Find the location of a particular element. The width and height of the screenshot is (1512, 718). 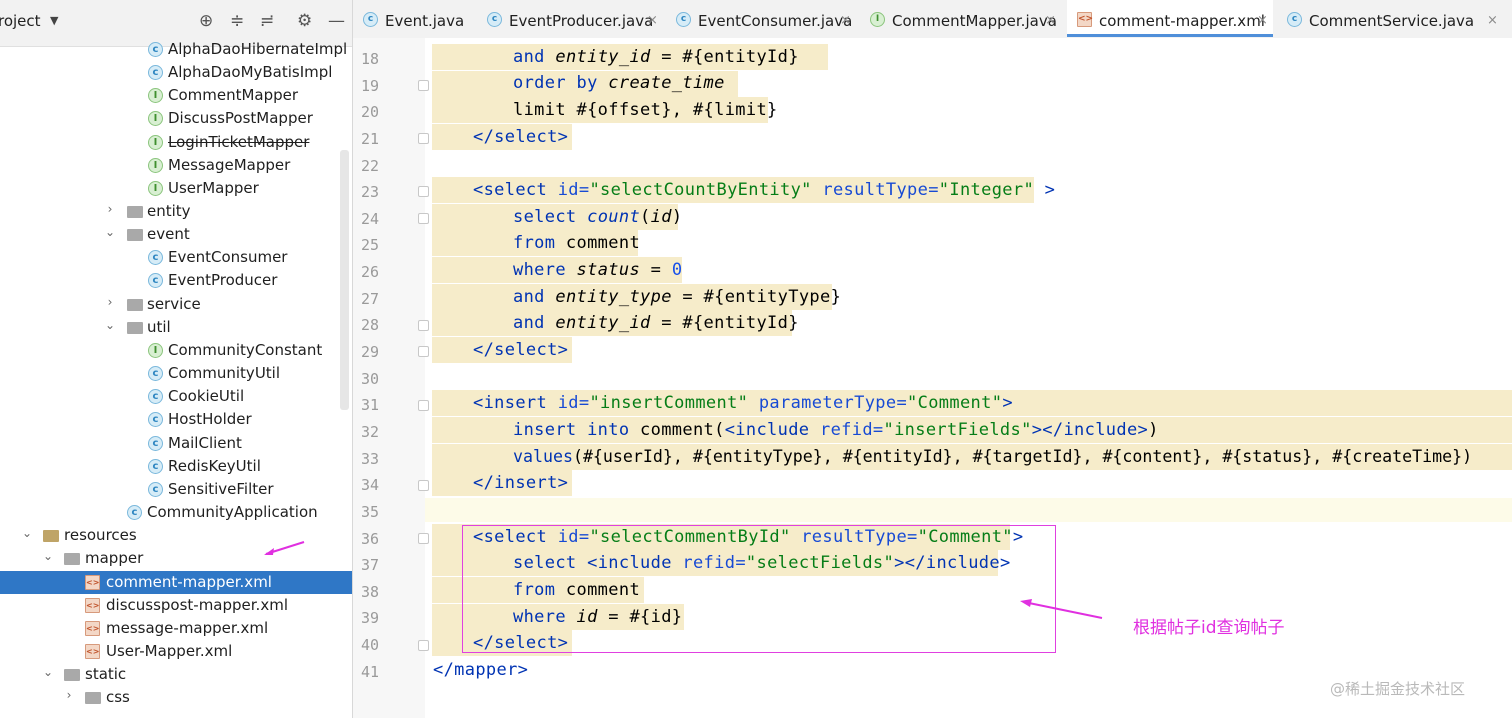

tab-commentmapper-java: I CommentMapper.java × is located at coordinates (960, 18).